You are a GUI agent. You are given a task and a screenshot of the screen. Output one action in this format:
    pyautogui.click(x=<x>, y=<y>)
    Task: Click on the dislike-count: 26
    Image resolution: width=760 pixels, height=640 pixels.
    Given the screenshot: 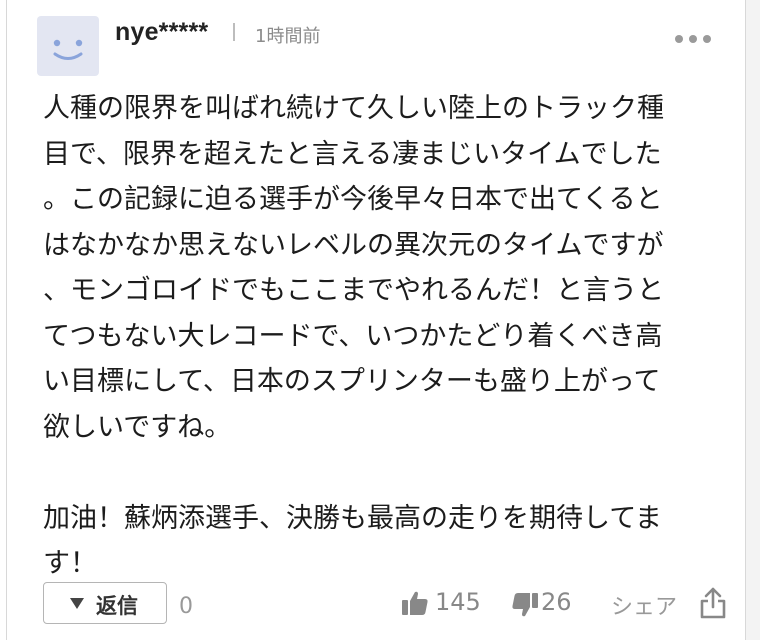 What is the action you would take?
    pyautogui.click(x=556, y=602)
    